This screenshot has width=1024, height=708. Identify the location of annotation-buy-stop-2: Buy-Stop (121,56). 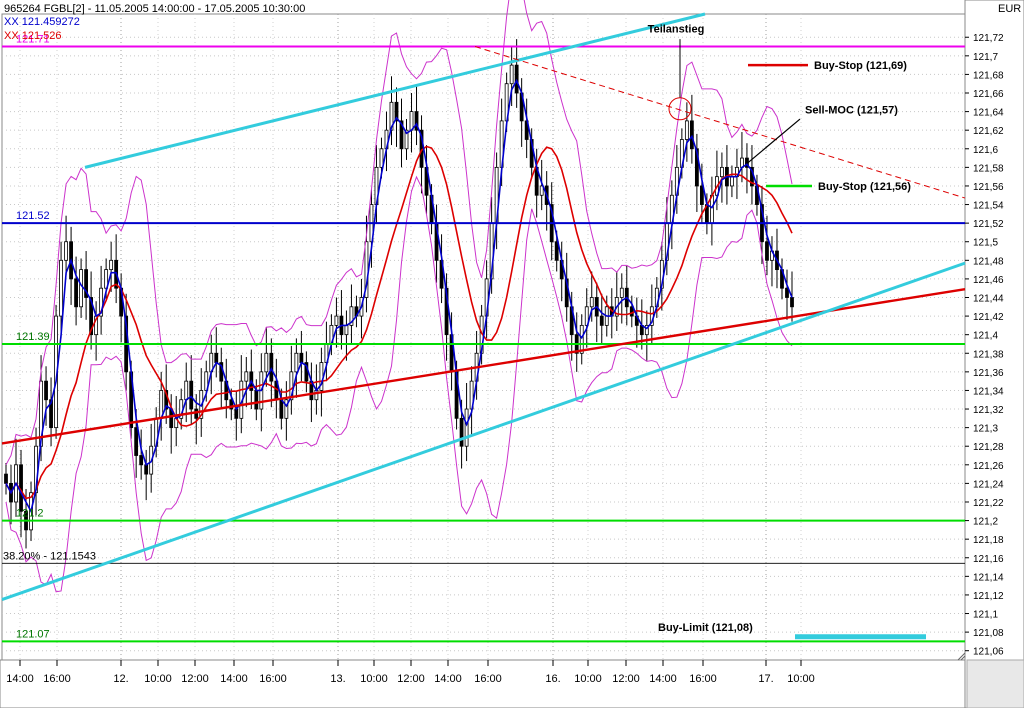
(864, 187).